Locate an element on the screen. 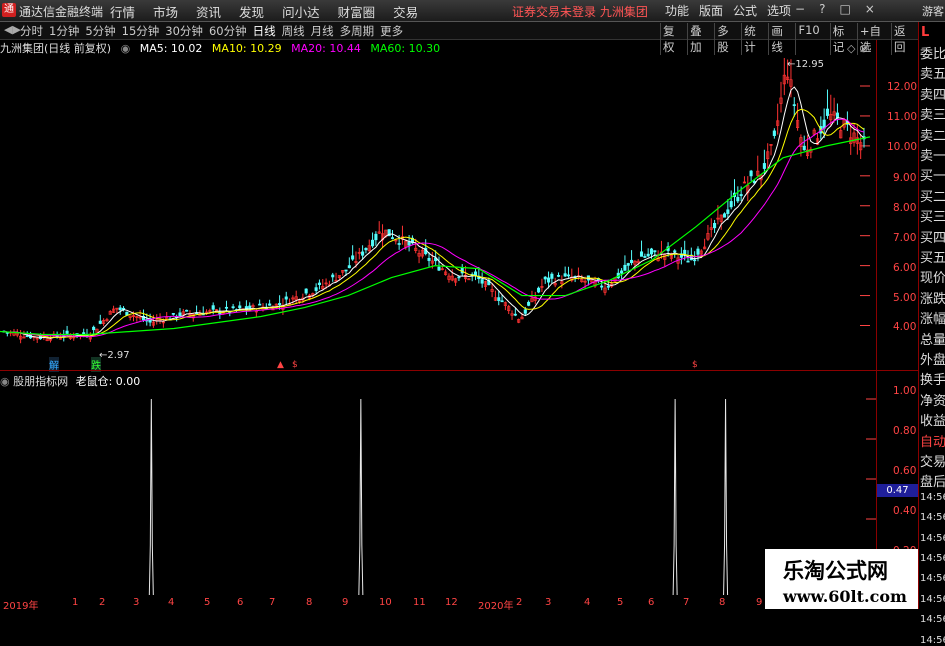 The width and height of the screenshot is (945, 646). menu-ask: 问小达 is located at coordinates (301, 11).